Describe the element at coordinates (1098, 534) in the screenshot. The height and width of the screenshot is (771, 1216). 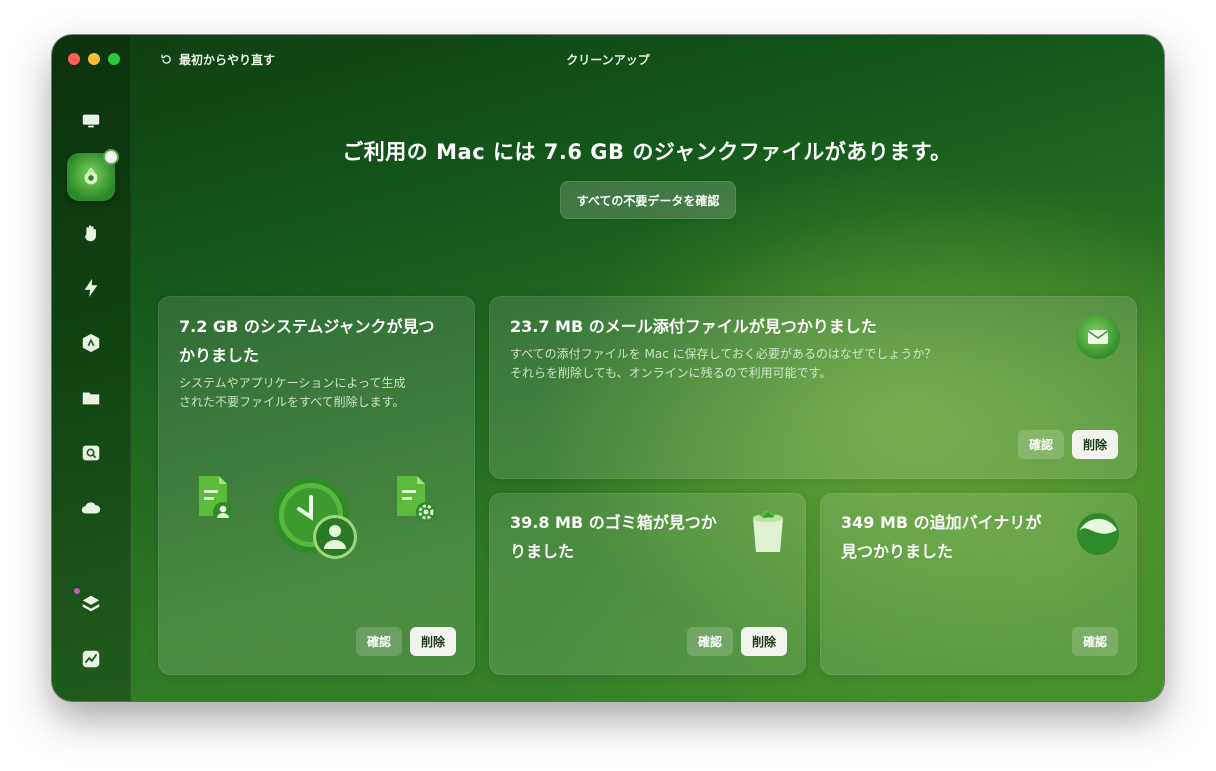
I see `binaries-icon` at that location.